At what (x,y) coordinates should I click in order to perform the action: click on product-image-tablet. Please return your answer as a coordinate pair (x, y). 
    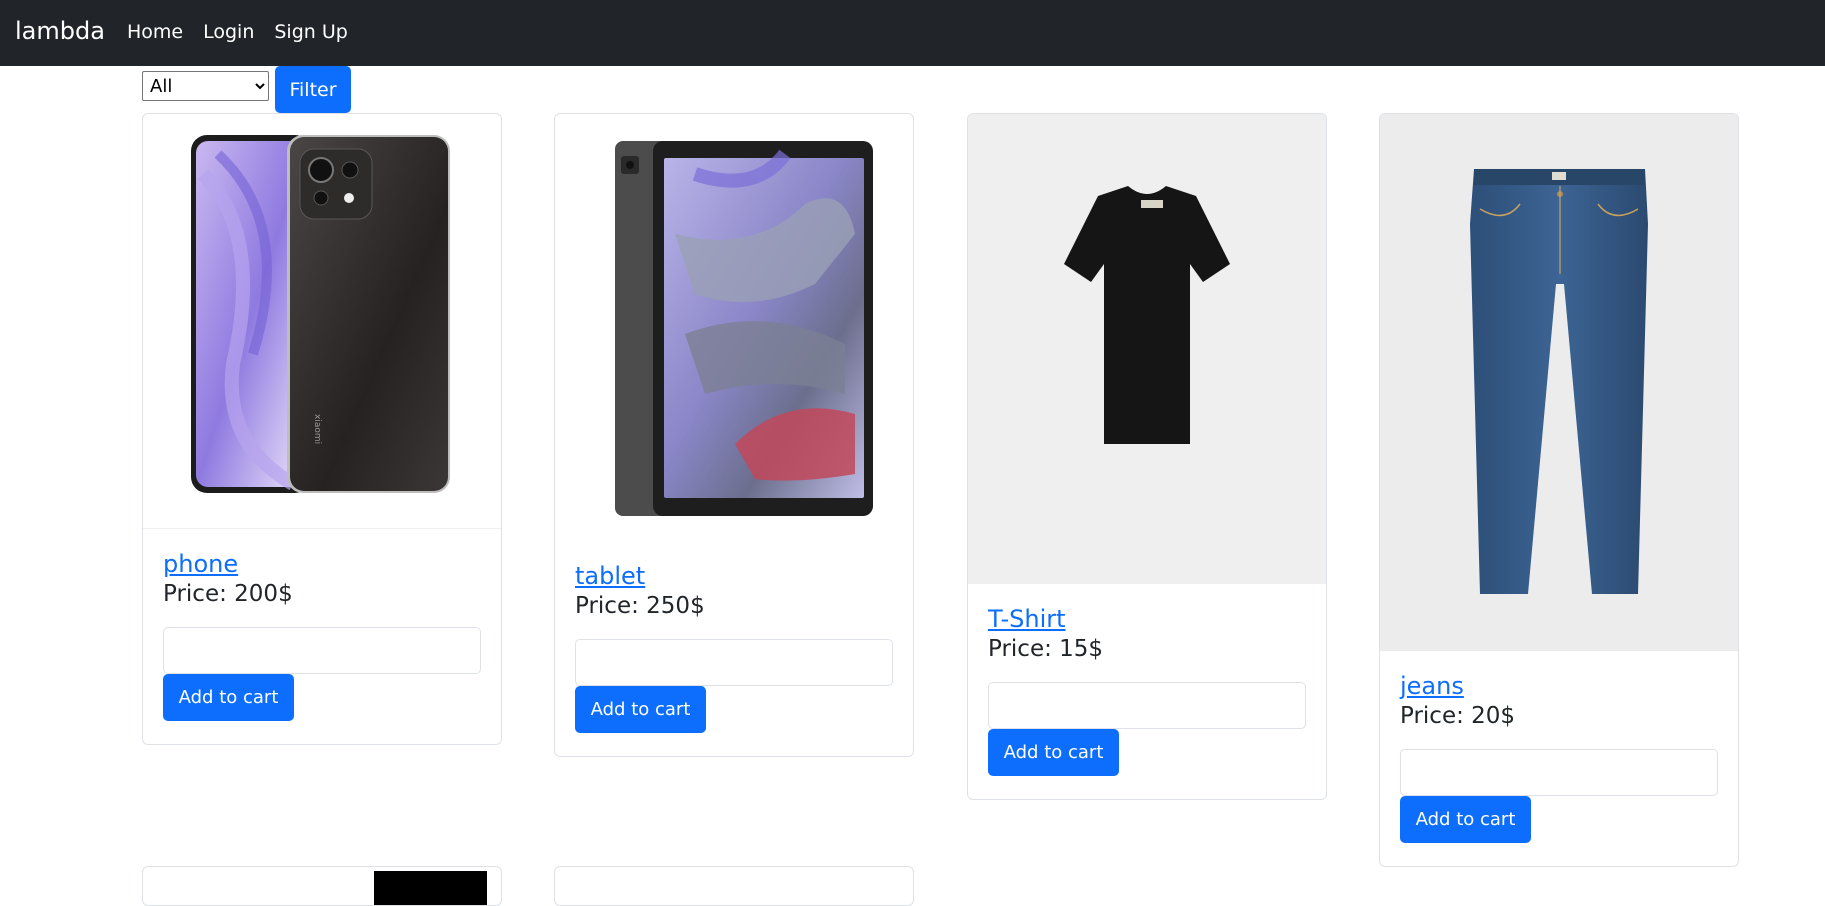
    Looking at the image, I should click on (734, 327).